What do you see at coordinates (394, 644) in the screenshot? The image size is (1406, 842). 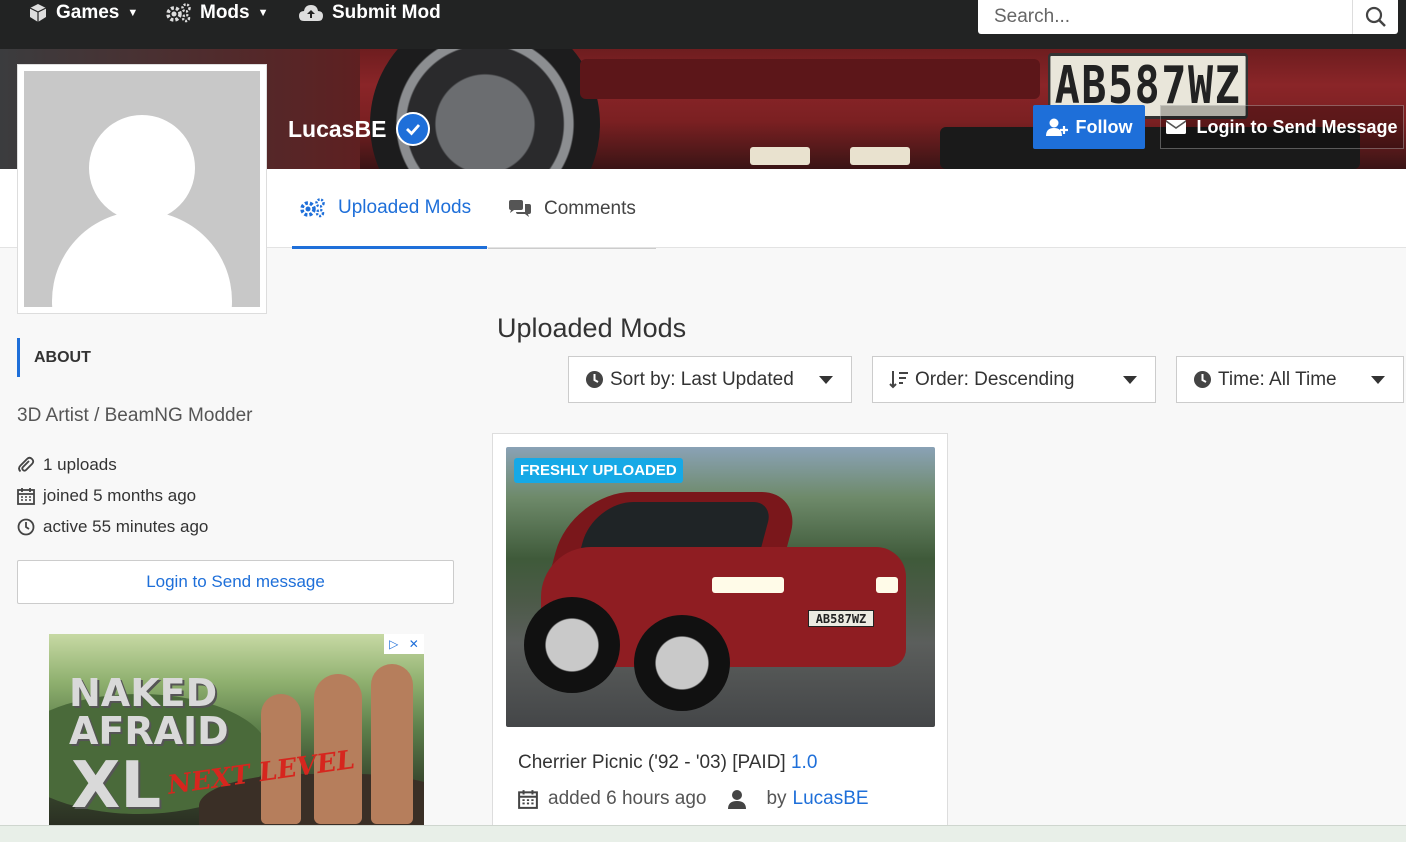 I see `adchoices-icon: ▷` at bounding box center [394, 644].